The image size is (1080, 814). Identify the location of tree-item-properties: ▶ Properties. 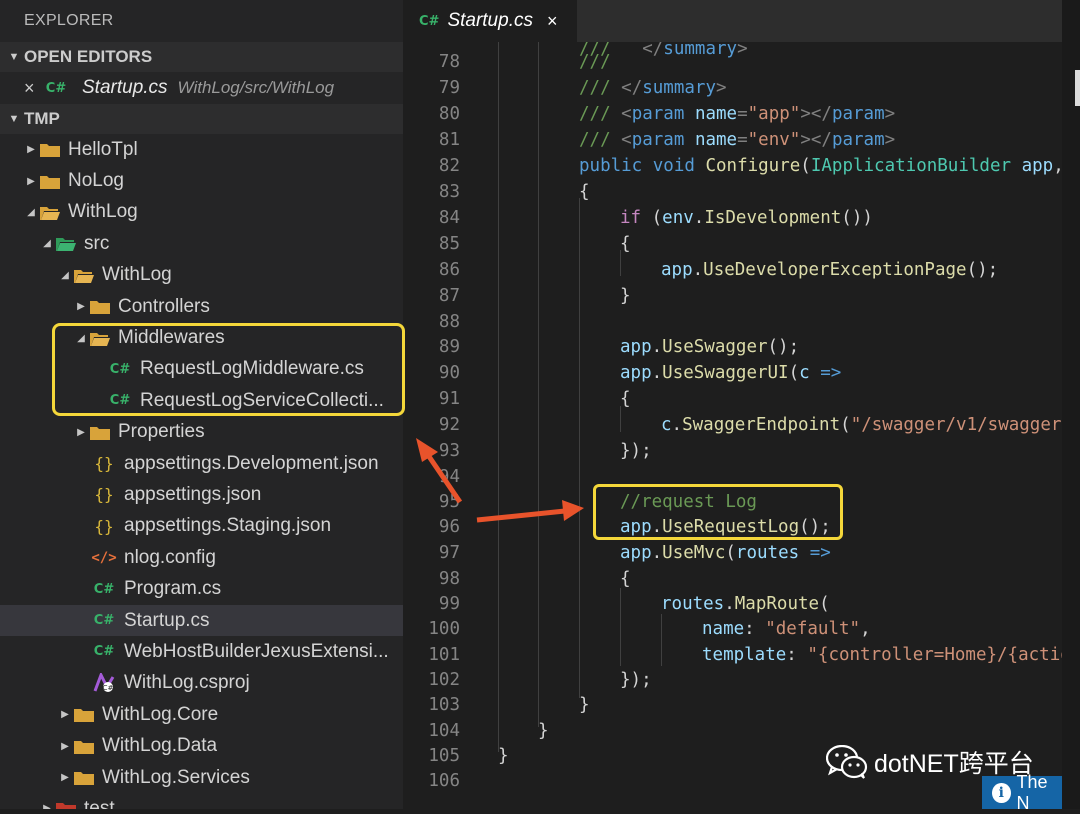
(201, 432).